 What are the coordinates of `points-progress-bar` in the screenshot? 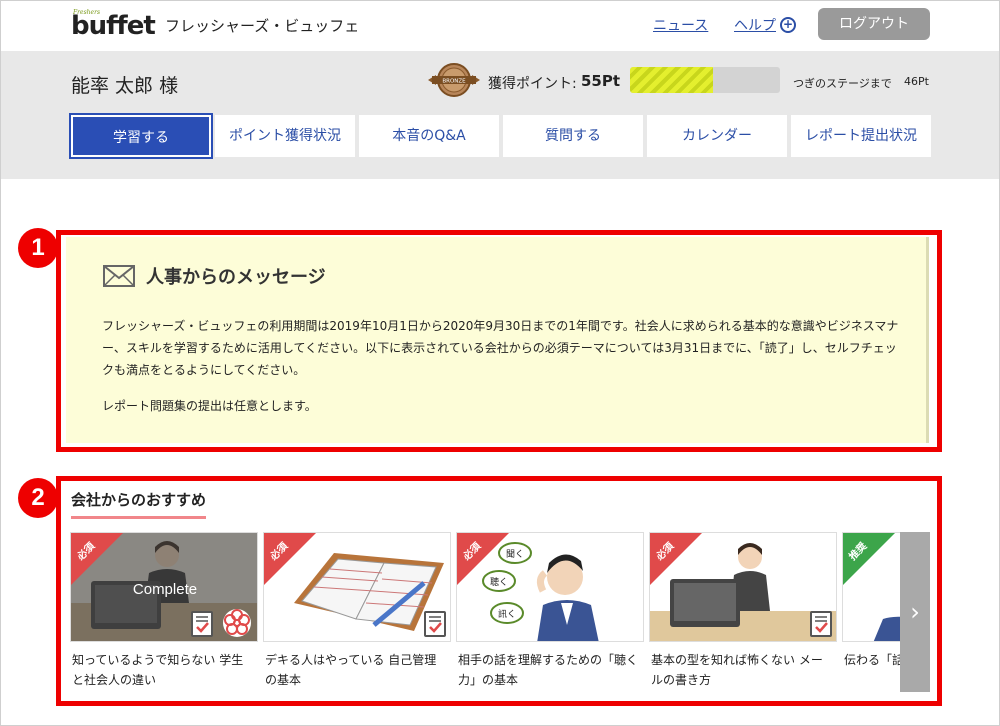 It's located at (705, 80).